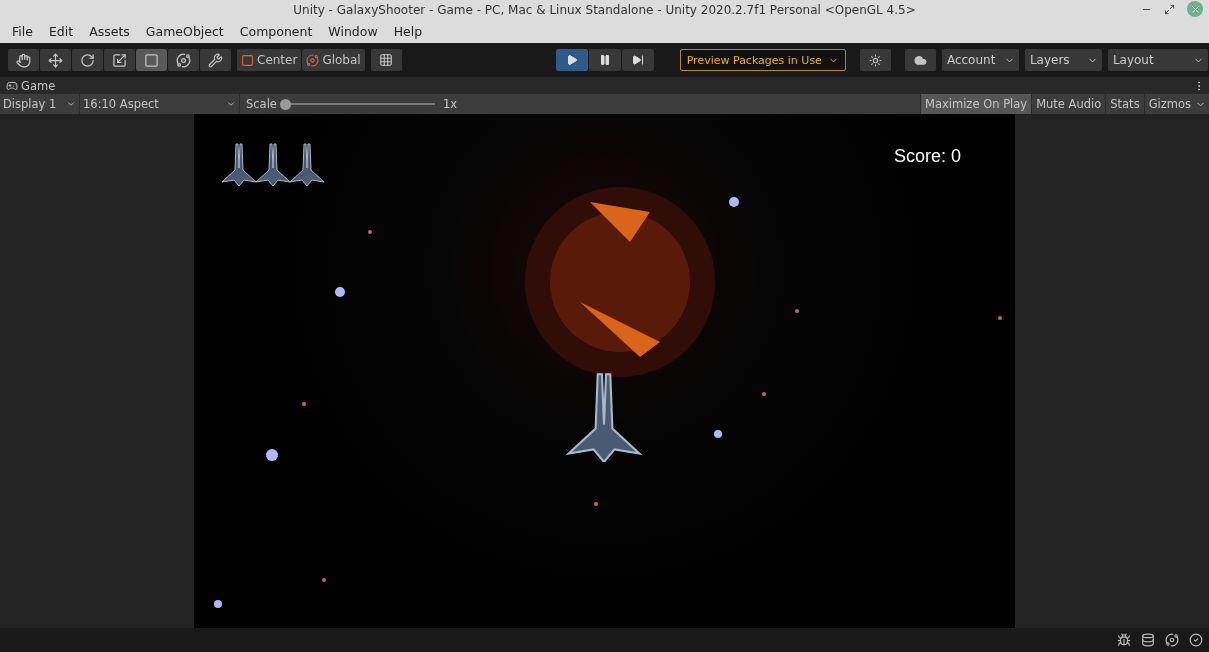 The image size is (1209, 652). Describe the element at coordinates (109, 31) in the screenshot. I see `menu-item: Assets` at that location.